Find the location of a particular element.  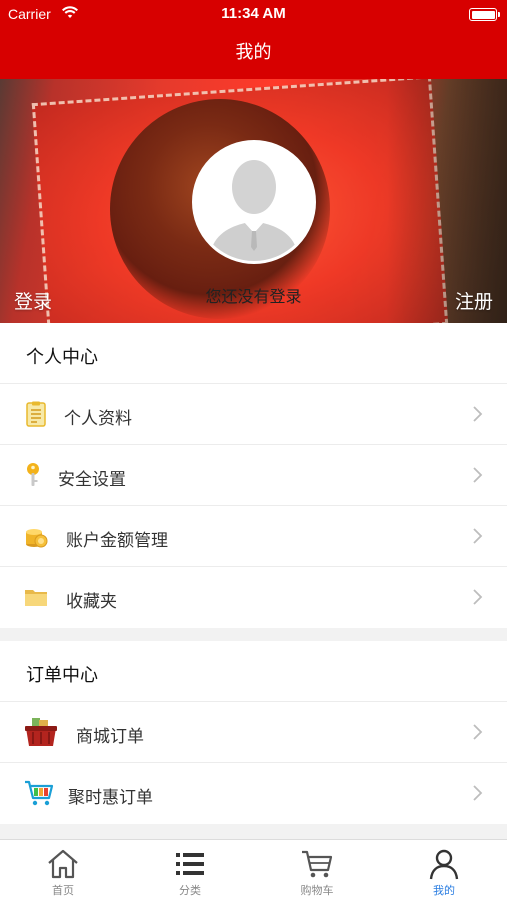

home-icon is located at coordinates (63, 864).